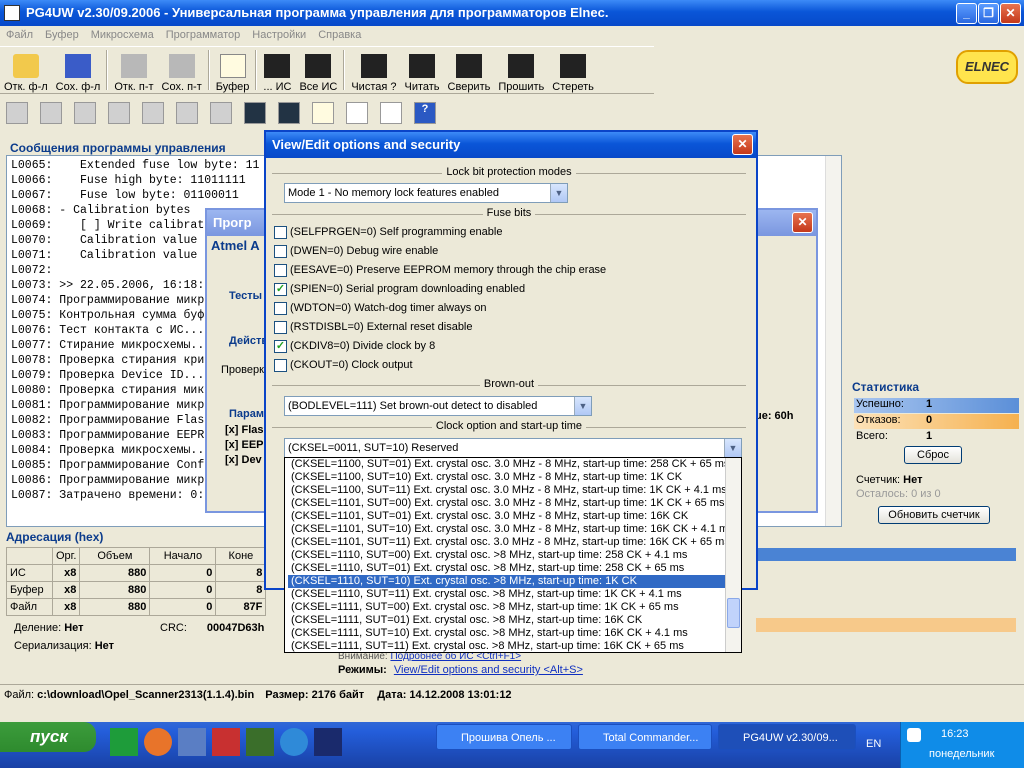 This screenshot has width=1024, height=768. I want to click on fuse-checkbox: (SELFPRGEN=0) Self programming enable, so click(388, 232).